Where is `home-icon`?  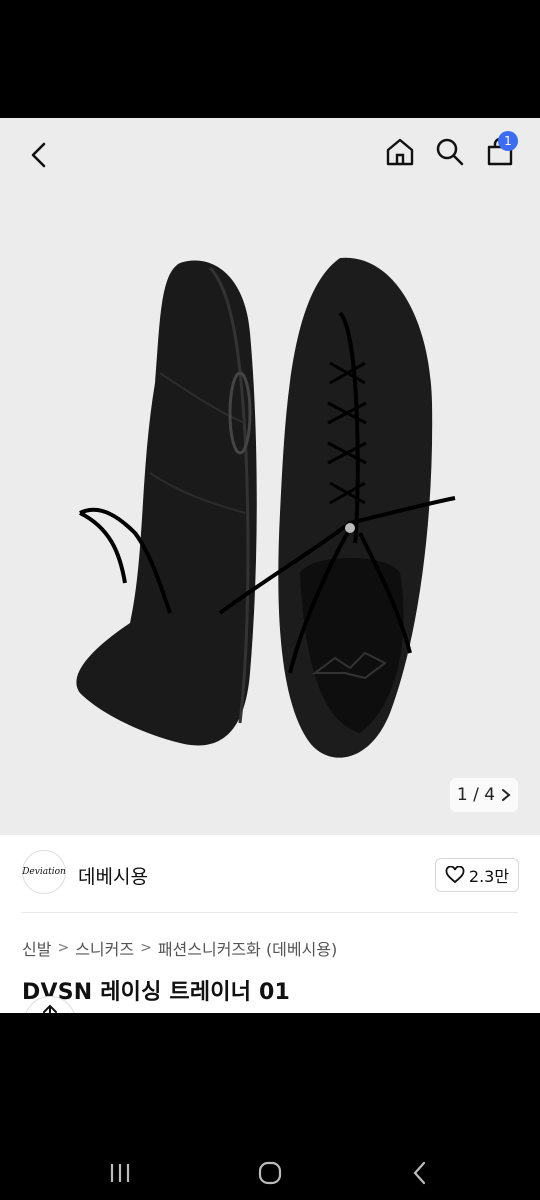
home-icon is located at coordinates (400, 152).